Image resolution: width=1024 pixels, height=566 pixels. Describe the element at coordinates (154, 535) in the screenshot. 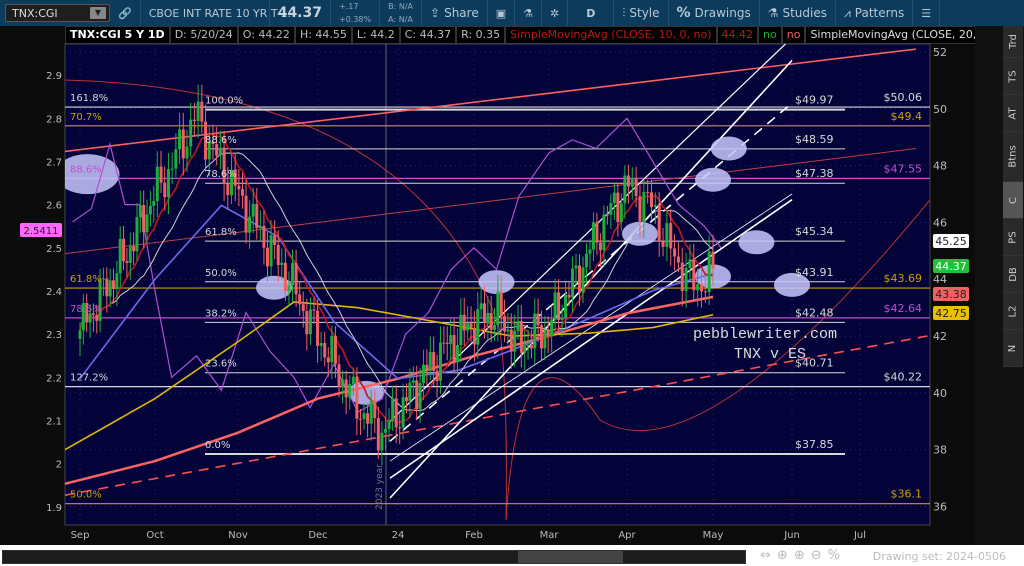

I see `x-tick-label: Oct` at that location.